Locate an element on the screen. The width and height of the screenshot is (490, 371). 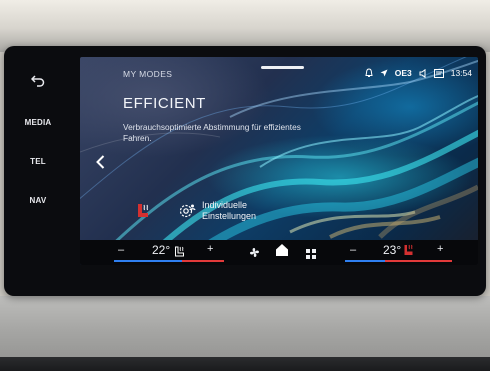
status-bar: OE3 13:54 is located at coordinates (418, 73).